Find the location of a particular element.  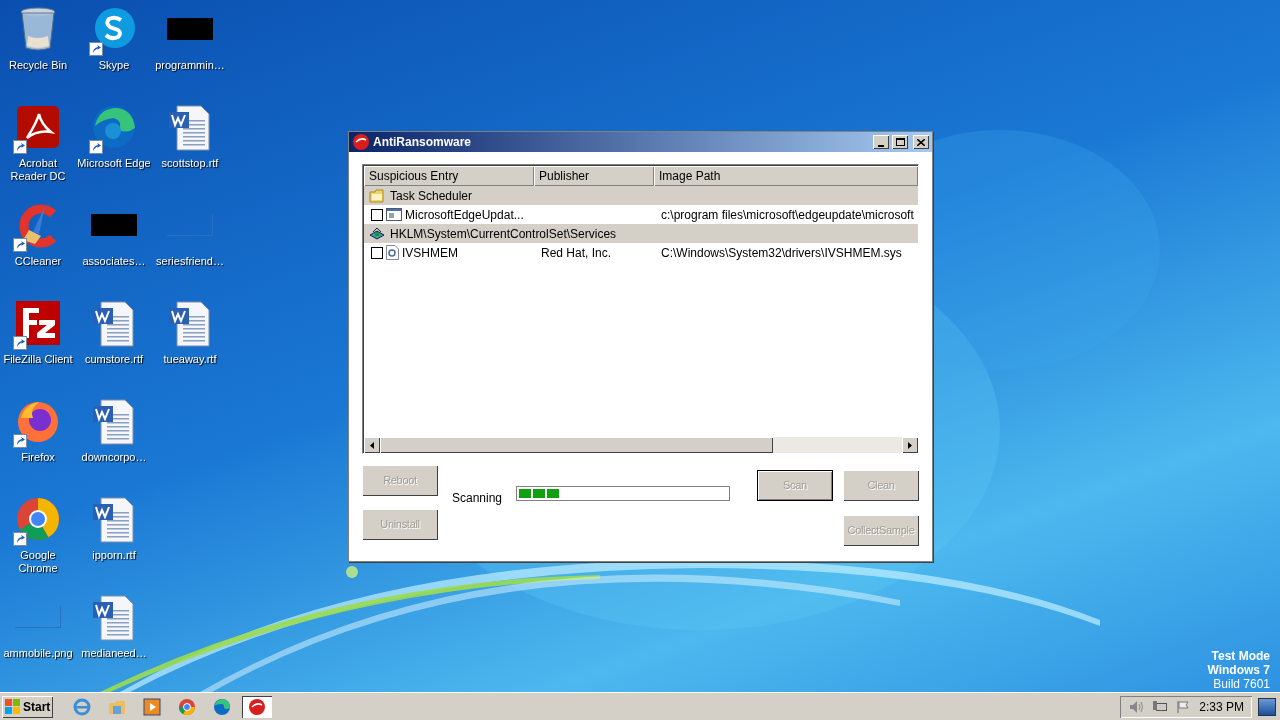

close-button is located at coordinates (921, 142).